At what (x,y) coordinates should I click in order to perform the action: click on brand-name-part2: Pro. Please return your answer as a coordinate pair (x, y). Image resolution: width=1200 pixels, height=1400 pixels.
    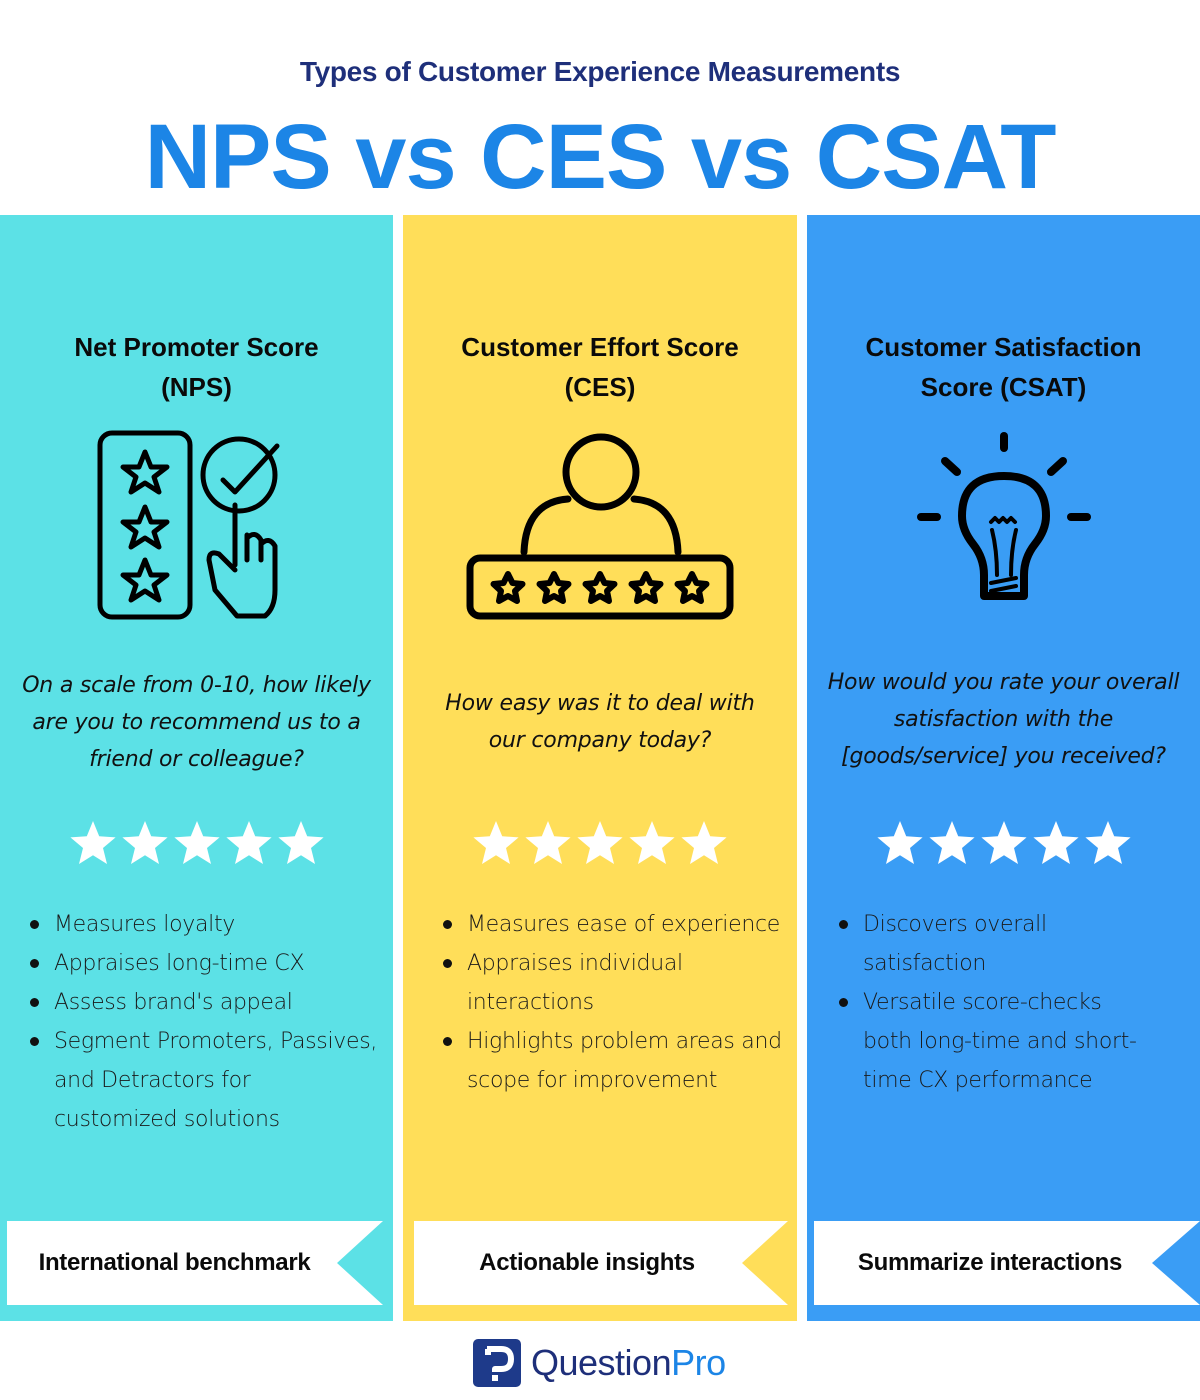
    Looking at the image, I should click on (698, 1362).